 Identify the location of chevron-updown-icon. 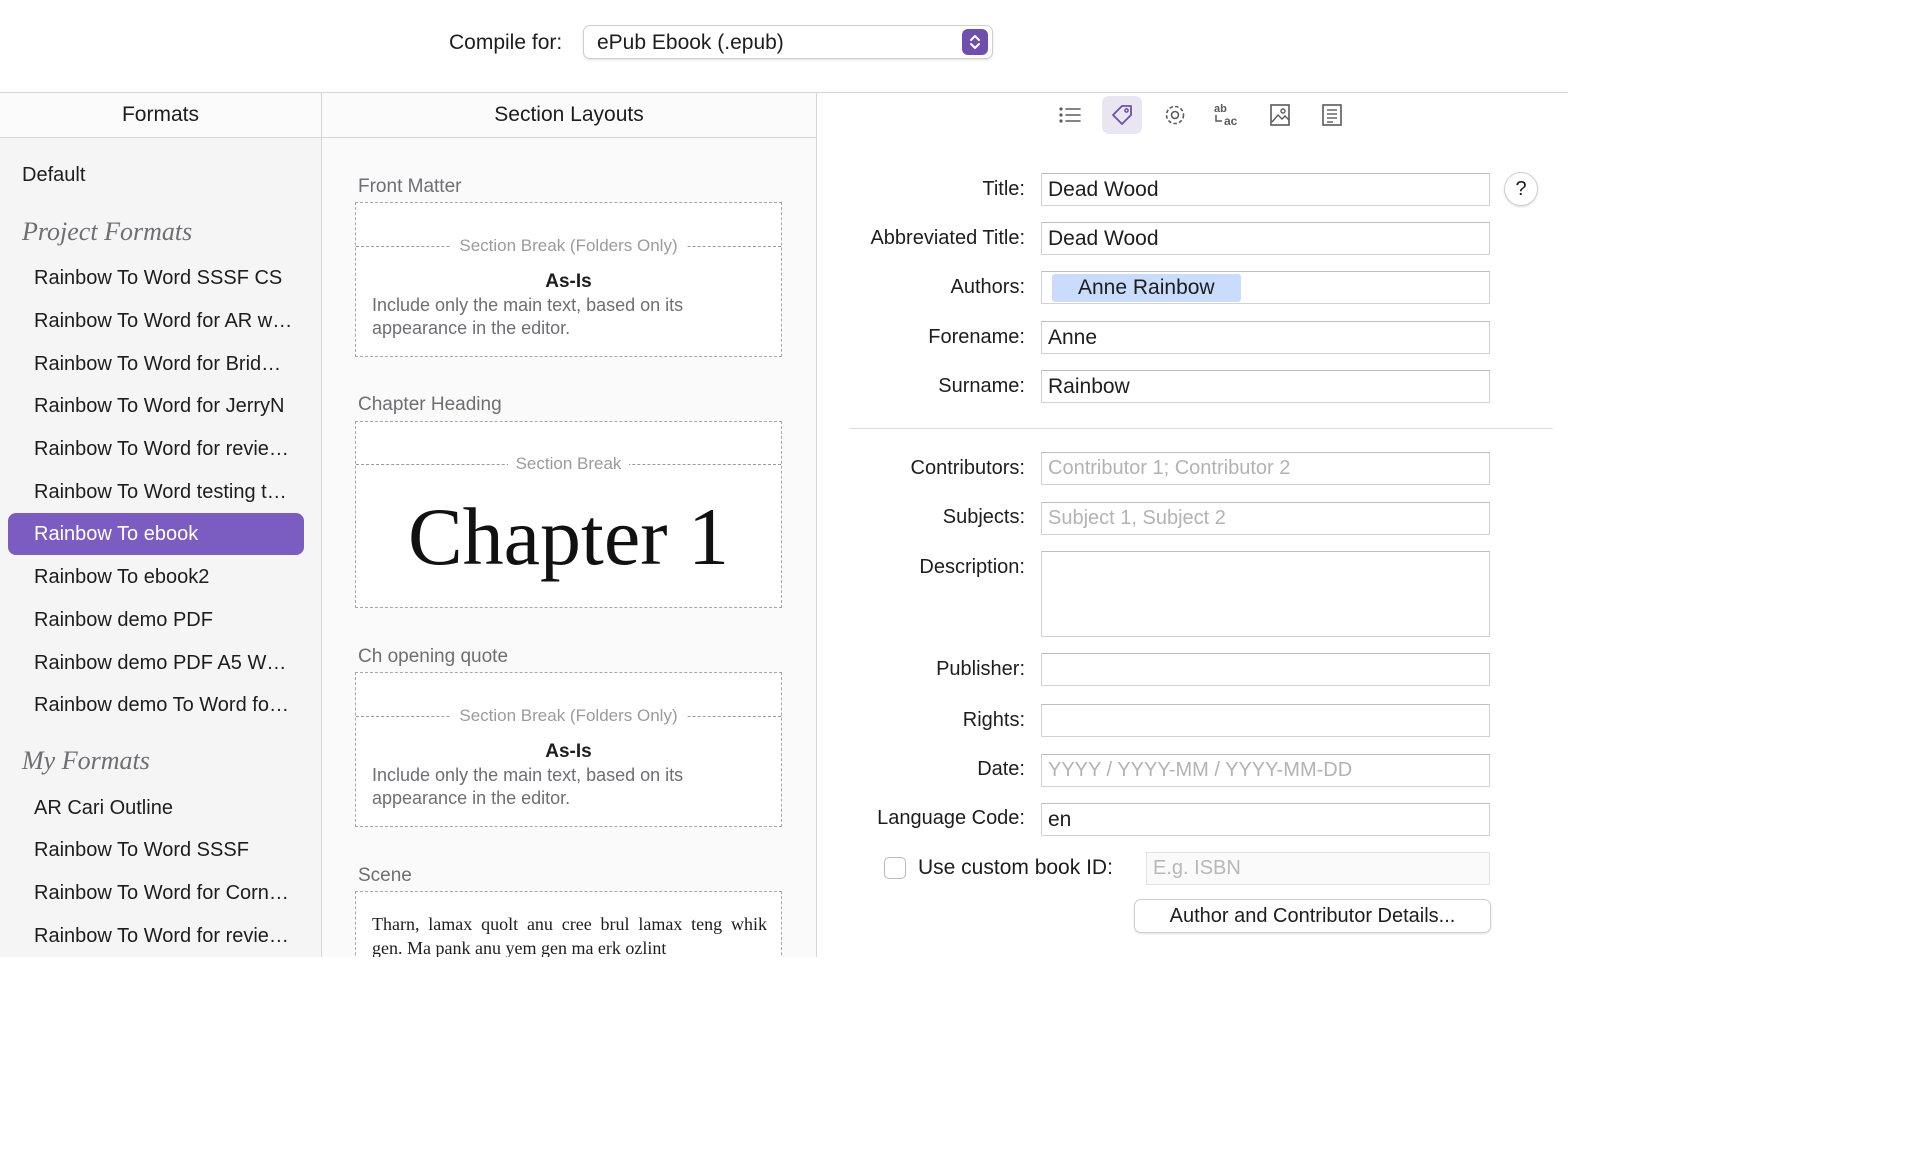
(975, 42).